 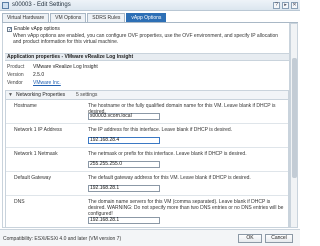 I want to click on hostname-label: Hostname, so click(x=25, y=106).